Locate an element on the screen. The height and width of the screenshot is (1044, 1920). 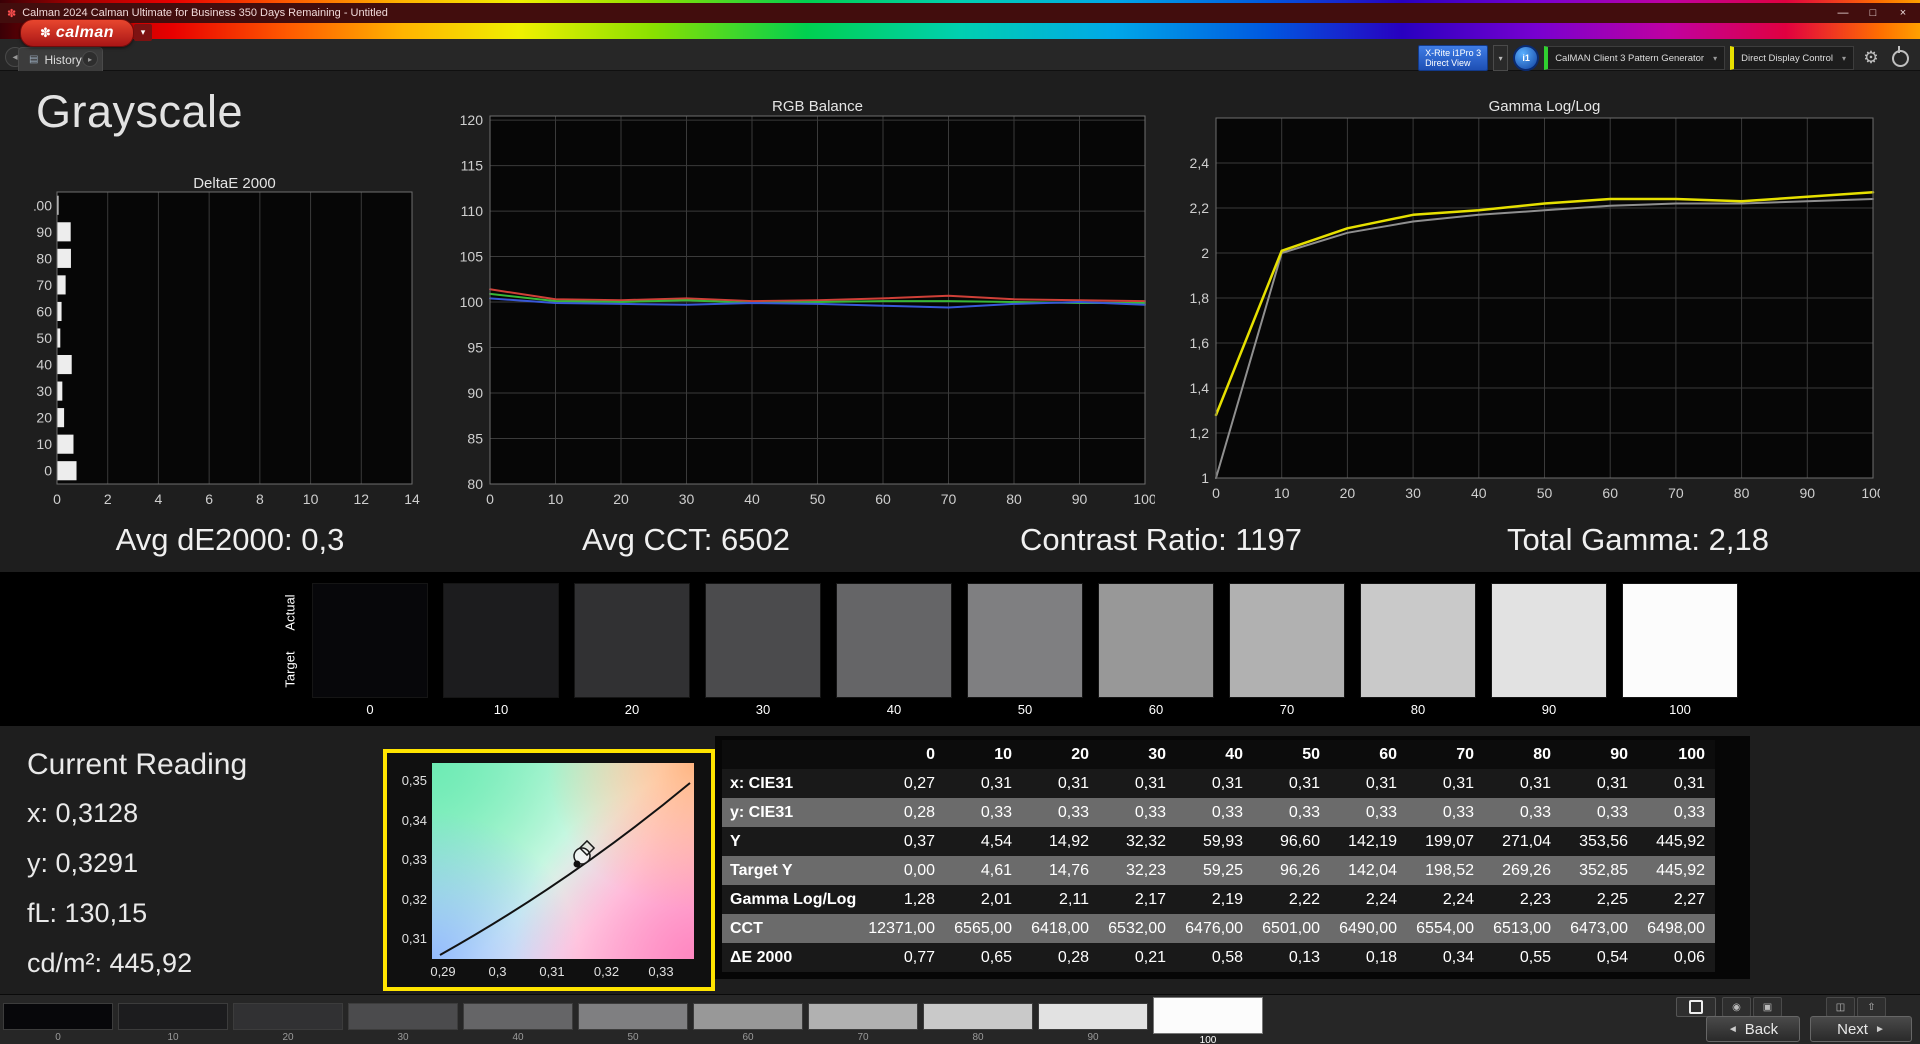
pattern-level-label: 0 is located at coordinates (58, 1037).